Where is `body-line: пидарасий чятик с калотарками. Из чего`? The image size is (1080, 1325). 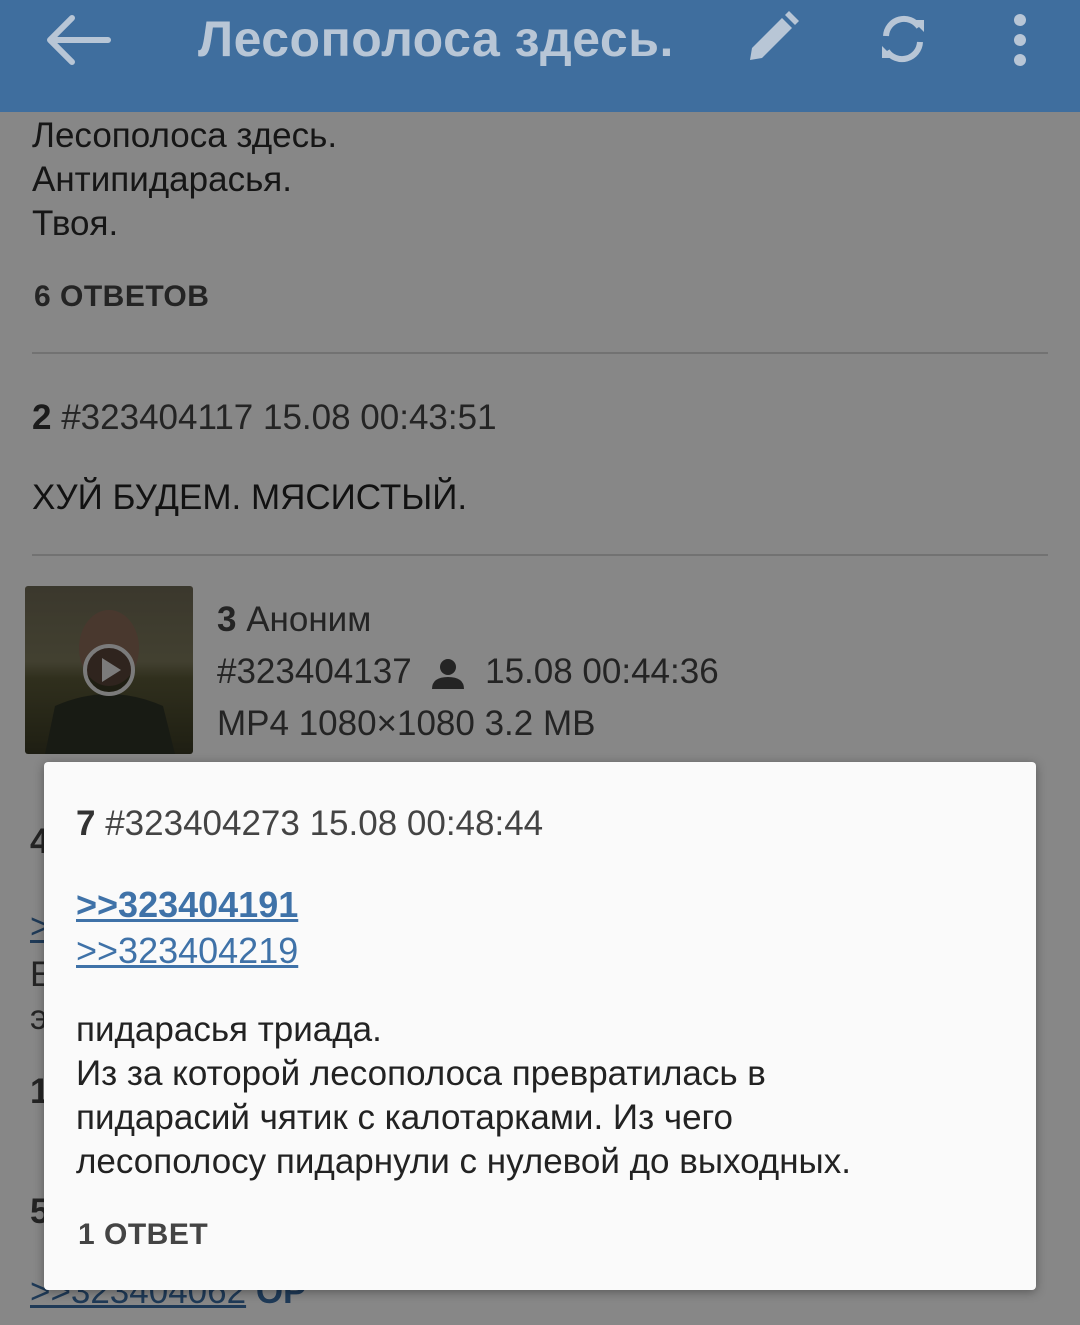
body-line: пидарасий чятик с калотарками. Из чего is located at coordinates (405, 1117).